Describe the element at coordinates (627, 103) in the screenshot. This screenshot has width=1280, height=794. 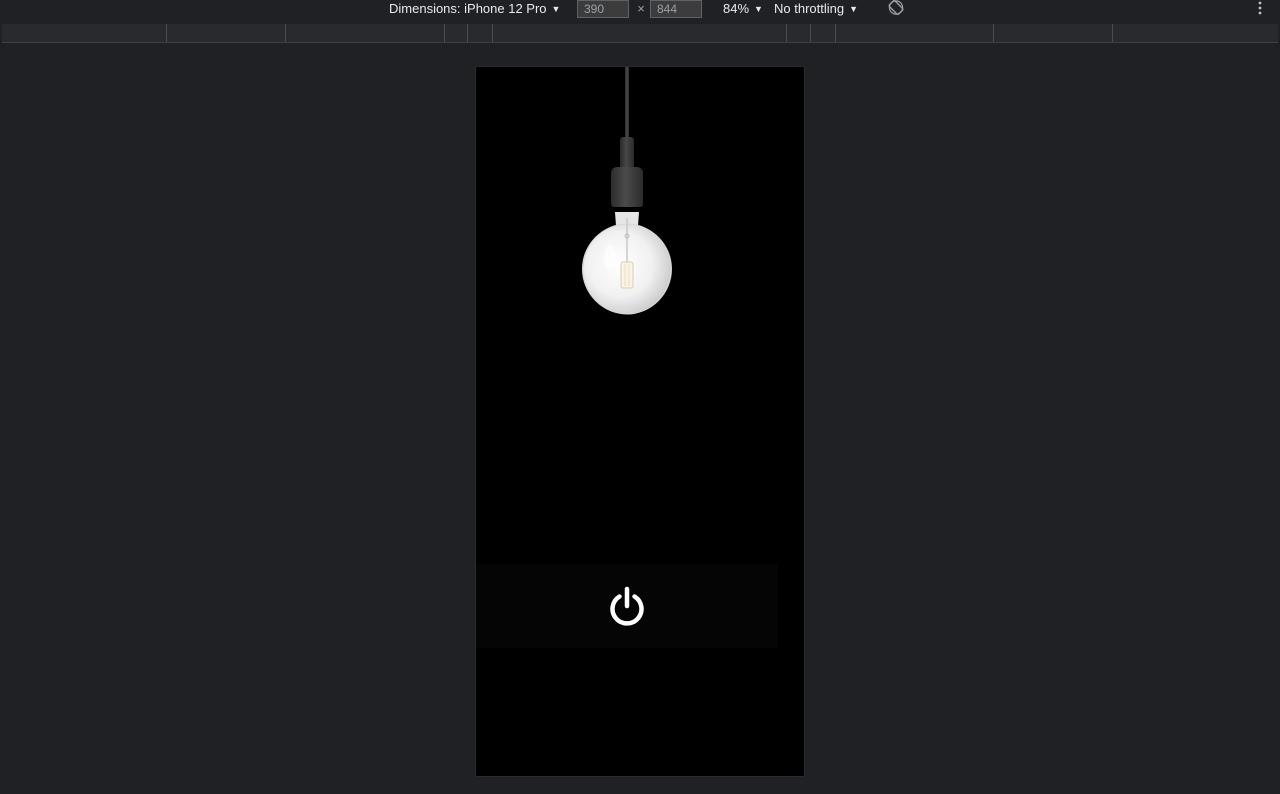
I see `lamp-cord` at that location.